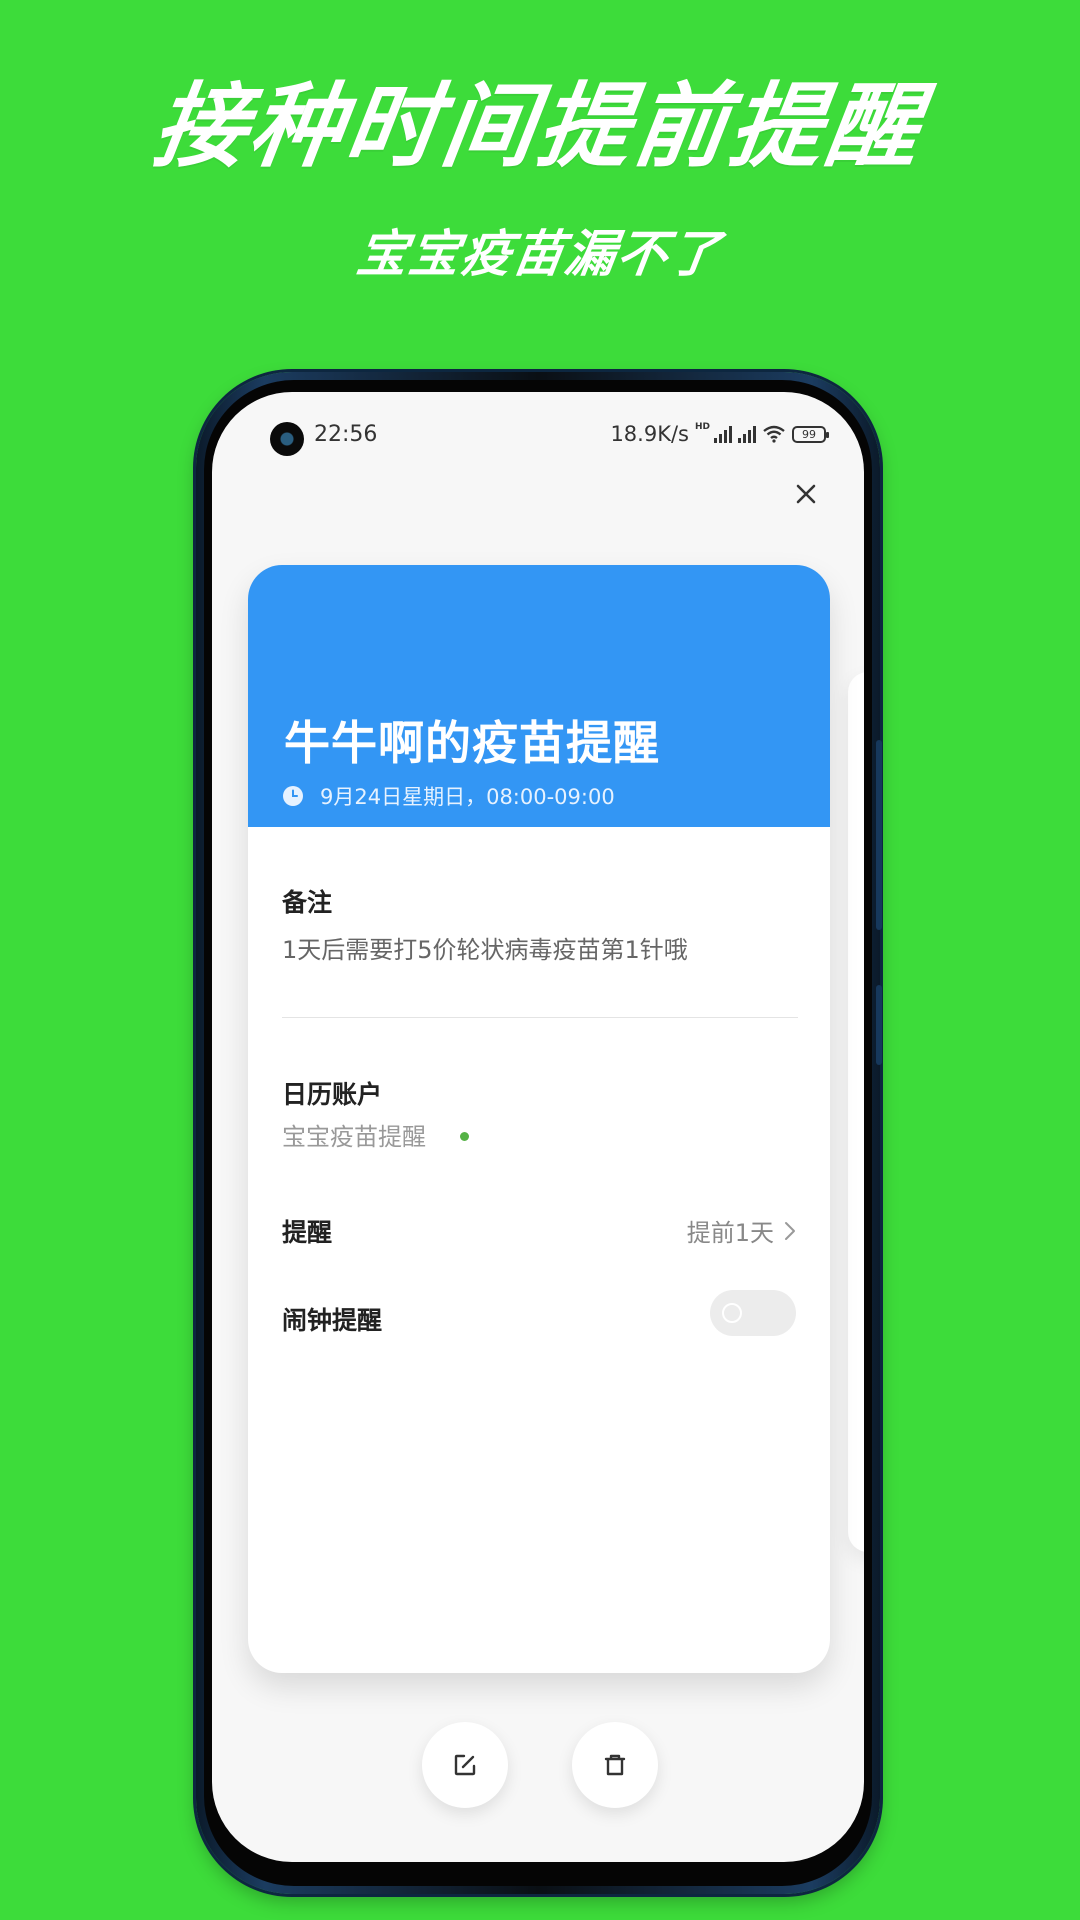 This screenshot has height=1920, width=1080. I want to click on chevron-right-icon, so click(790, 1230).